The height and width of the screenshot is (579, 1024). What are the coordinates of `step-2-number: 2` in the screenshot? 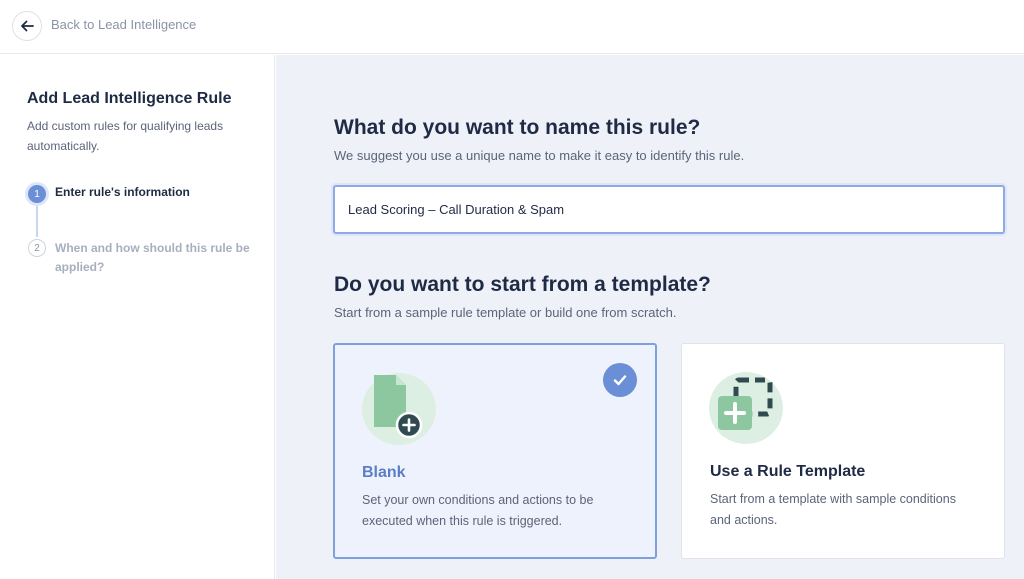 It's located at (37, 248).